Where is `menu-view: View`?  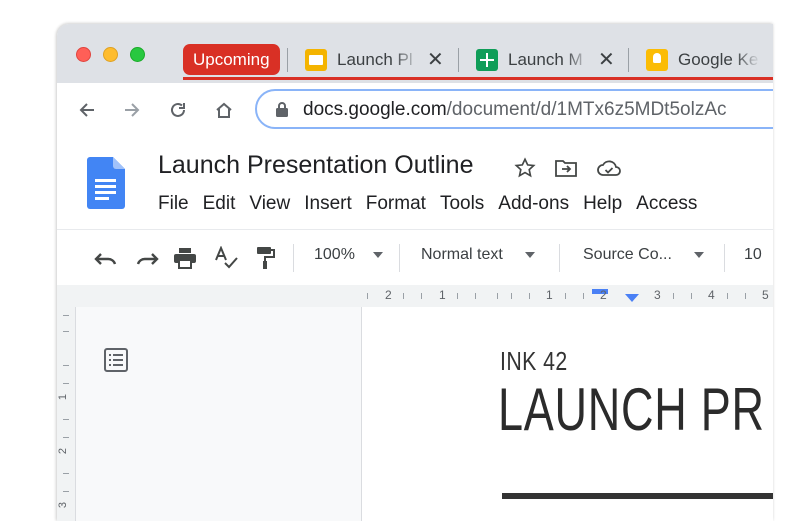 menu-view: View is located at coordinates (269, 204).